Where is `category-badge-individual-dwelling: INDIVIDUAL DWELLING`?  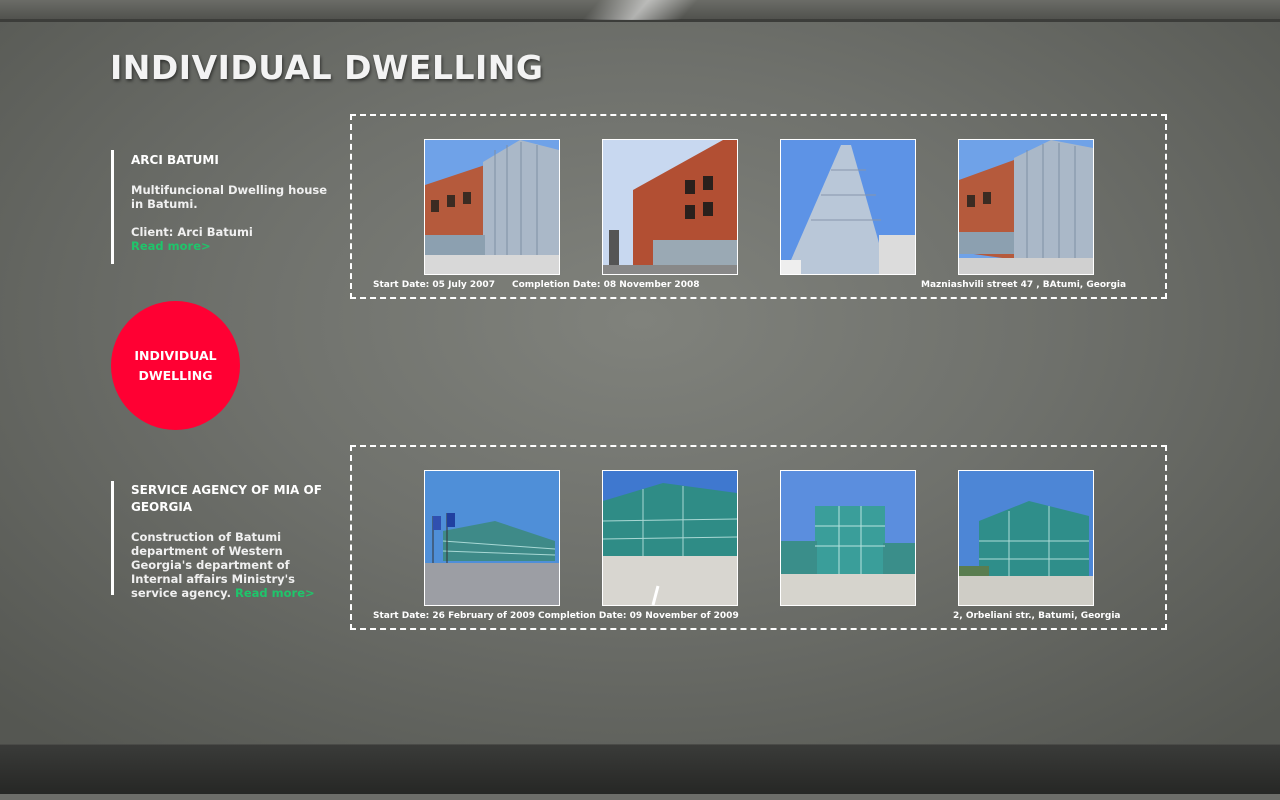
category-badge-individual-dwelling: INDIVIDUAL DWELLING is located at coordinates (175, 365).